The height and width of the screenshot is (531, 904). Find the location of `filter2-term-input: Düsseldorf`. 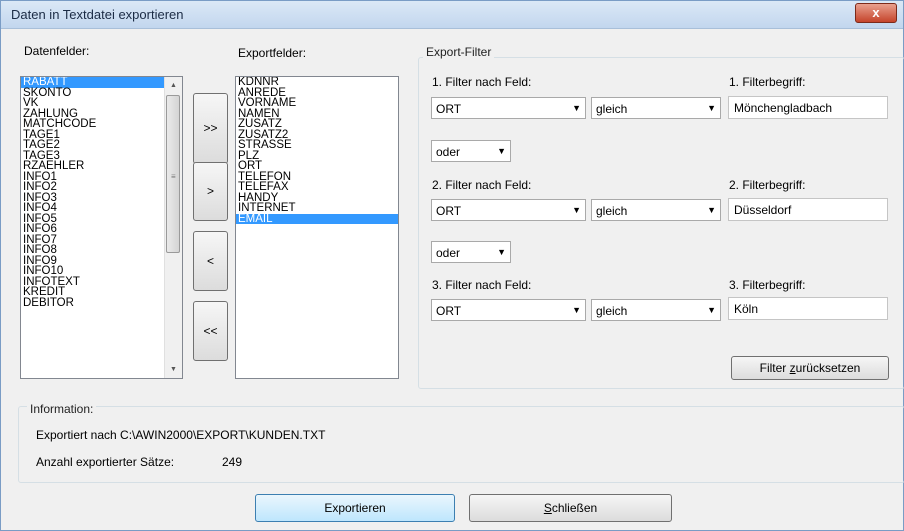

filter2-term-input: Düsseldorf is located at coordinates (808, 209).